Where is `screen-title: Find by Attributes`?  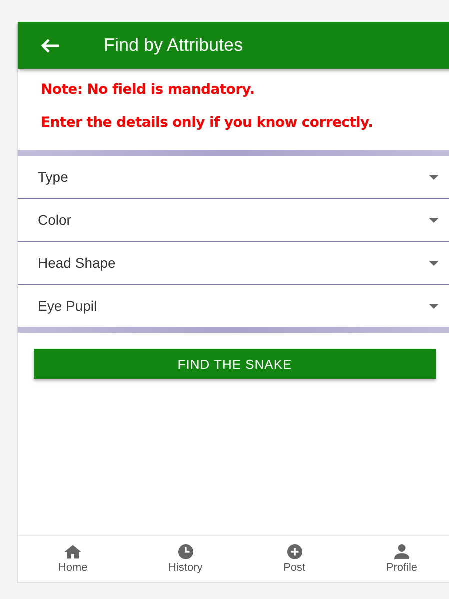 screen-title: Find by Attributes is located at coordinates (174, 45).